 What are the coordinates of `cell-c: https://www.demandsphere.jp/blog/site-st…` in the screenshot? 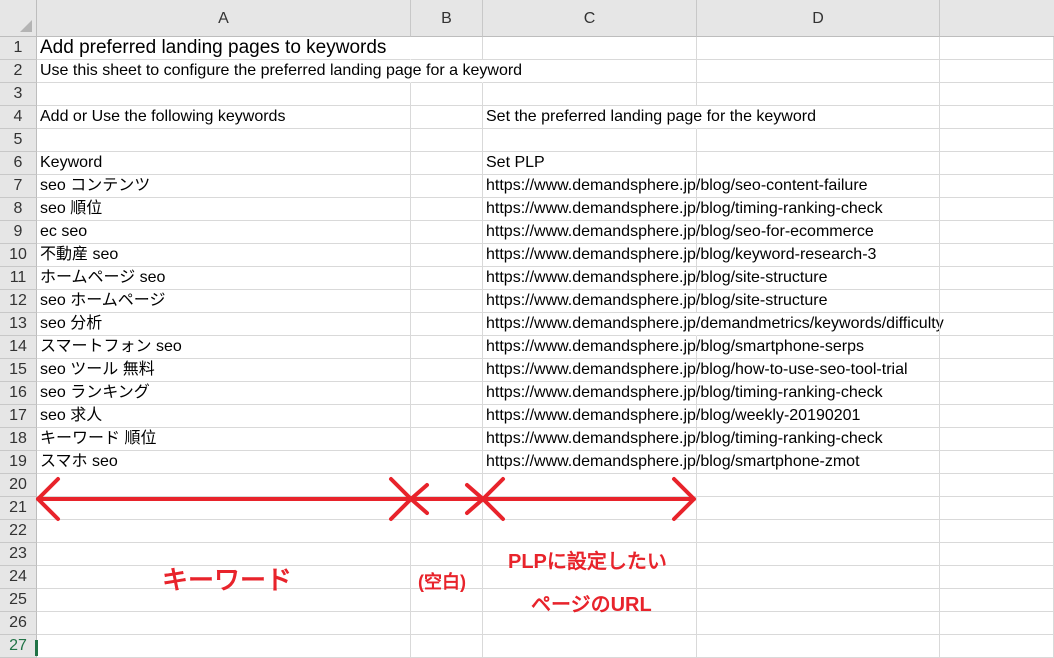 It's located at (655, 278).